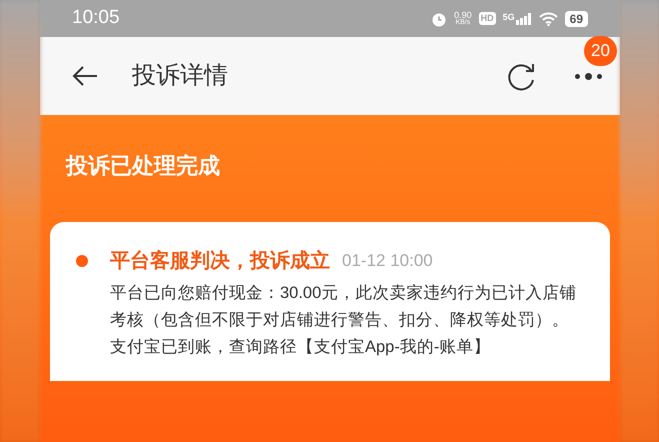  I want to click on page-title: 投诉详情, so click(180, 76).